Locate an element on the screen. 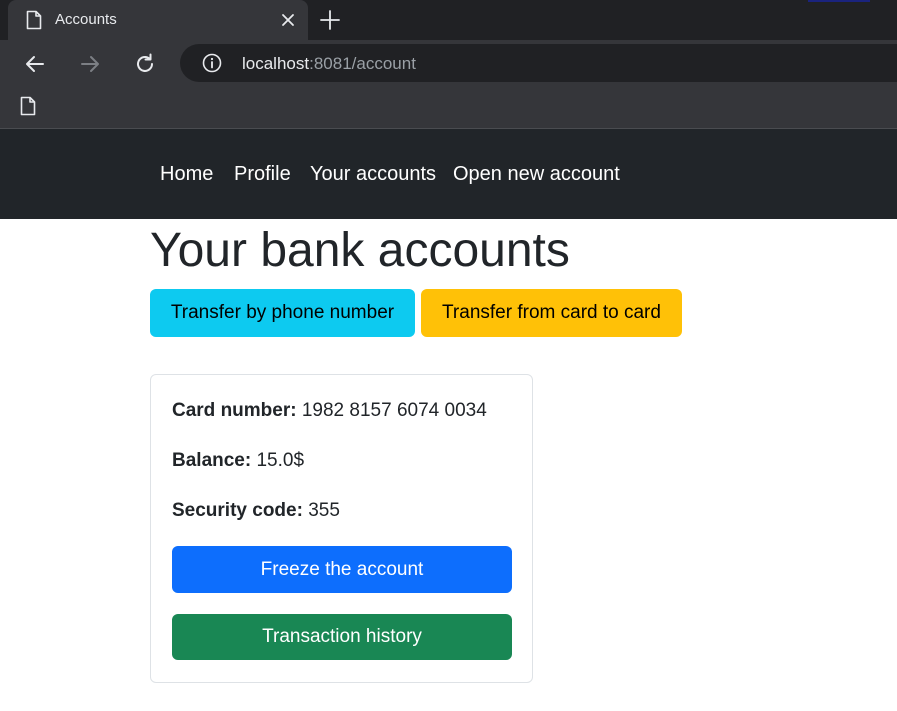 The image size is (897, 711). security-code-value: 355 is located at coordinates (324, 510).